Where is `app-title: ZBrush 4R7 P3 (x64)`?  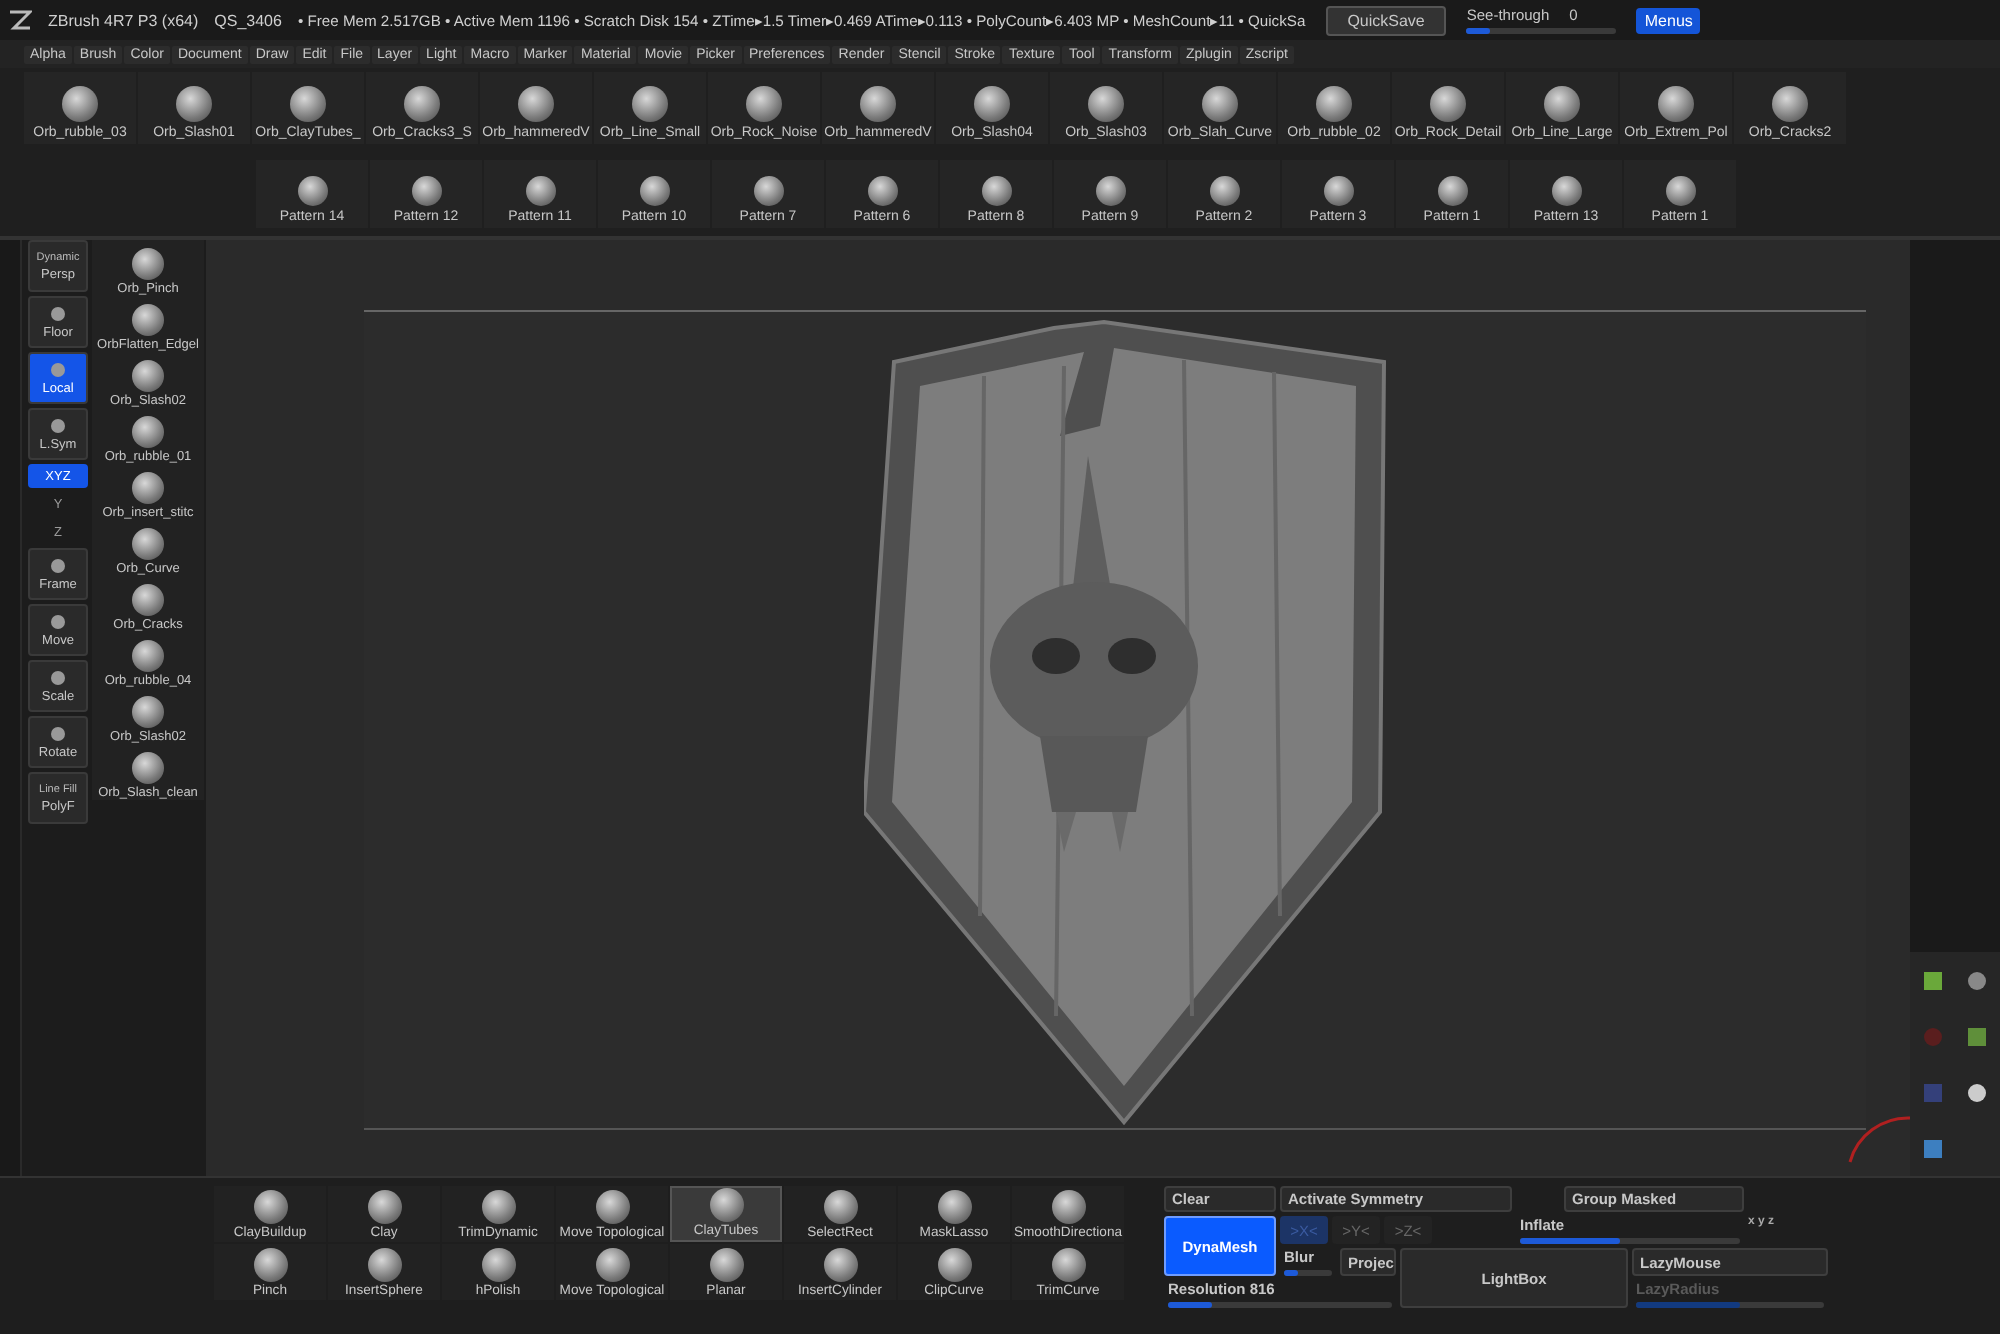
app-title: ZBrush 4R7 P3 (x64) is located at coordinates (123, 20).